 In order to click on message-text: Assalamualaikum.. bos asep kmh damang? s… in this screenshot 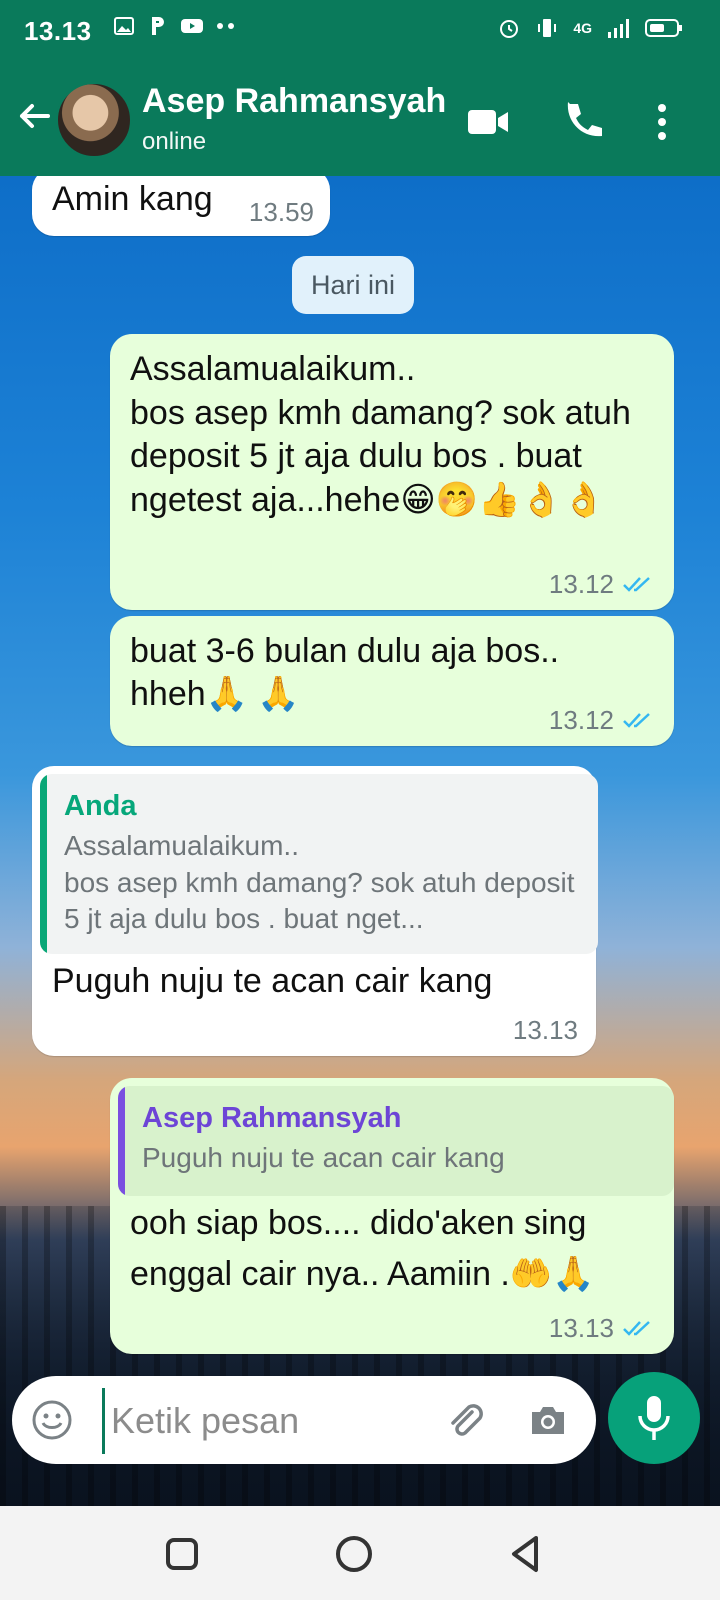, I will do `click(380, 434)`.